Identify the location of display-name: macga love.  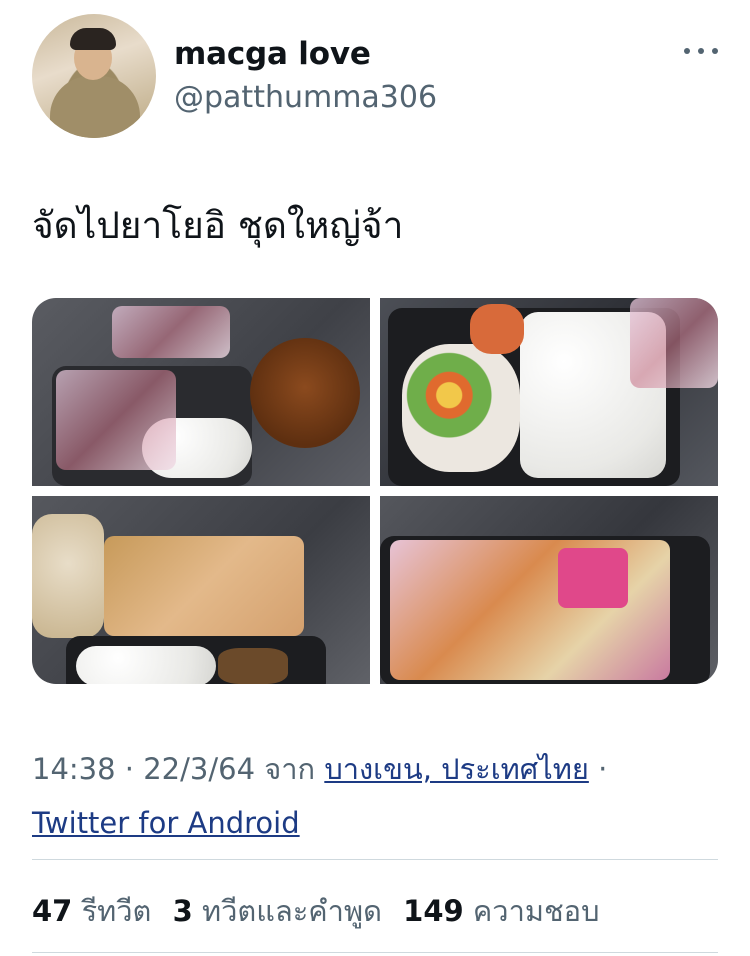
(272, 54).